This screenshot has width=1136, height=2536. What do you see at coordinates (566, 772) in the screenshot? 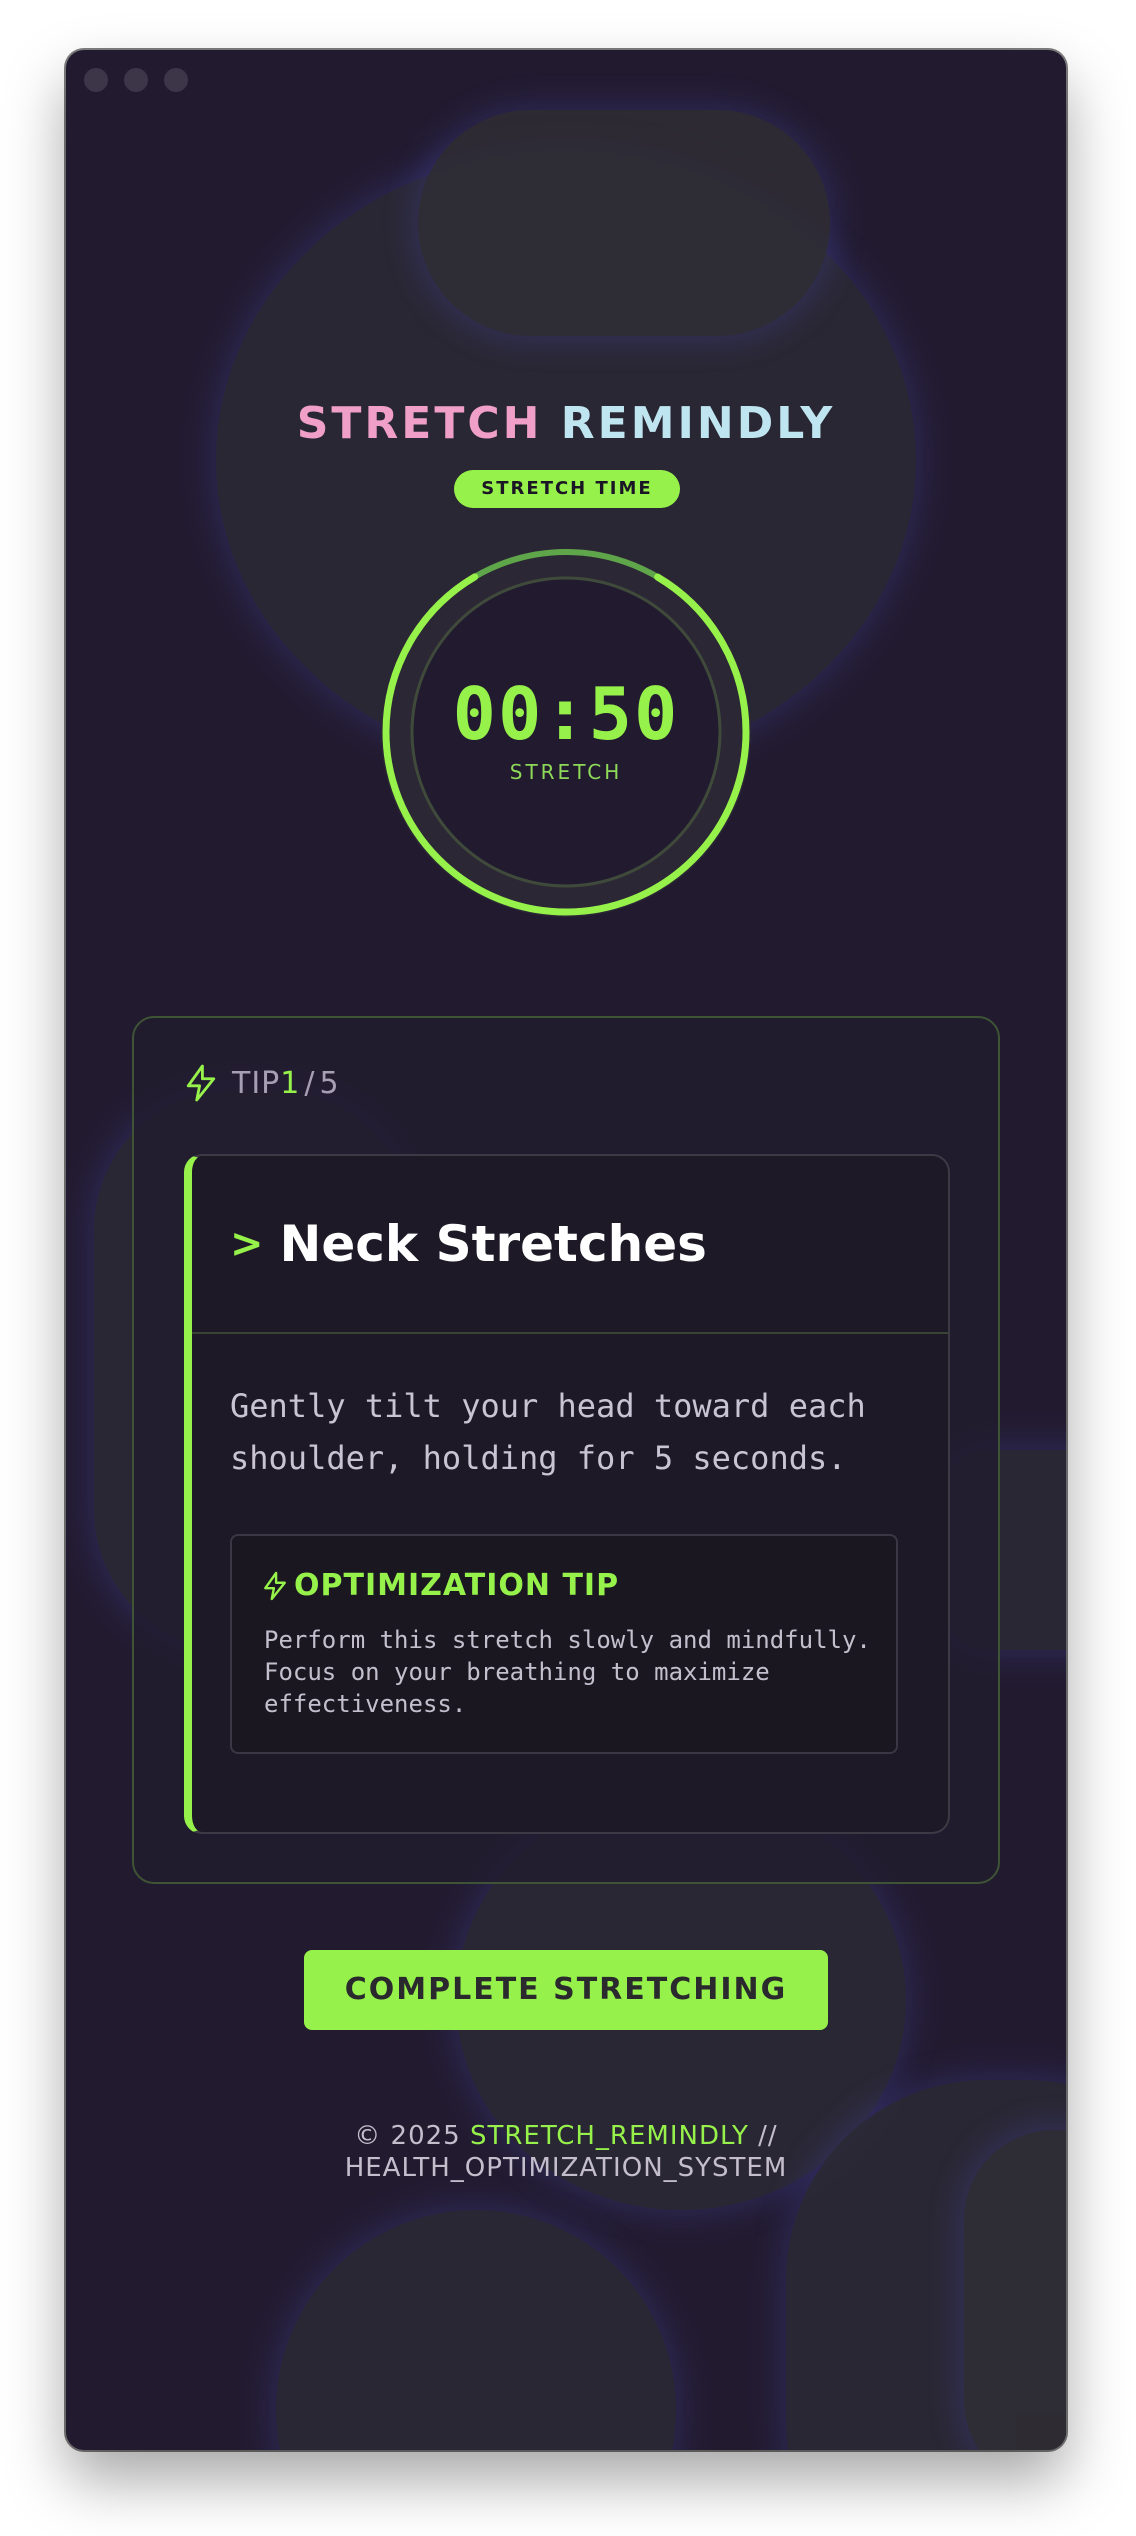
I see `timer-label: STRETCH` at bounding box center [566, 772].